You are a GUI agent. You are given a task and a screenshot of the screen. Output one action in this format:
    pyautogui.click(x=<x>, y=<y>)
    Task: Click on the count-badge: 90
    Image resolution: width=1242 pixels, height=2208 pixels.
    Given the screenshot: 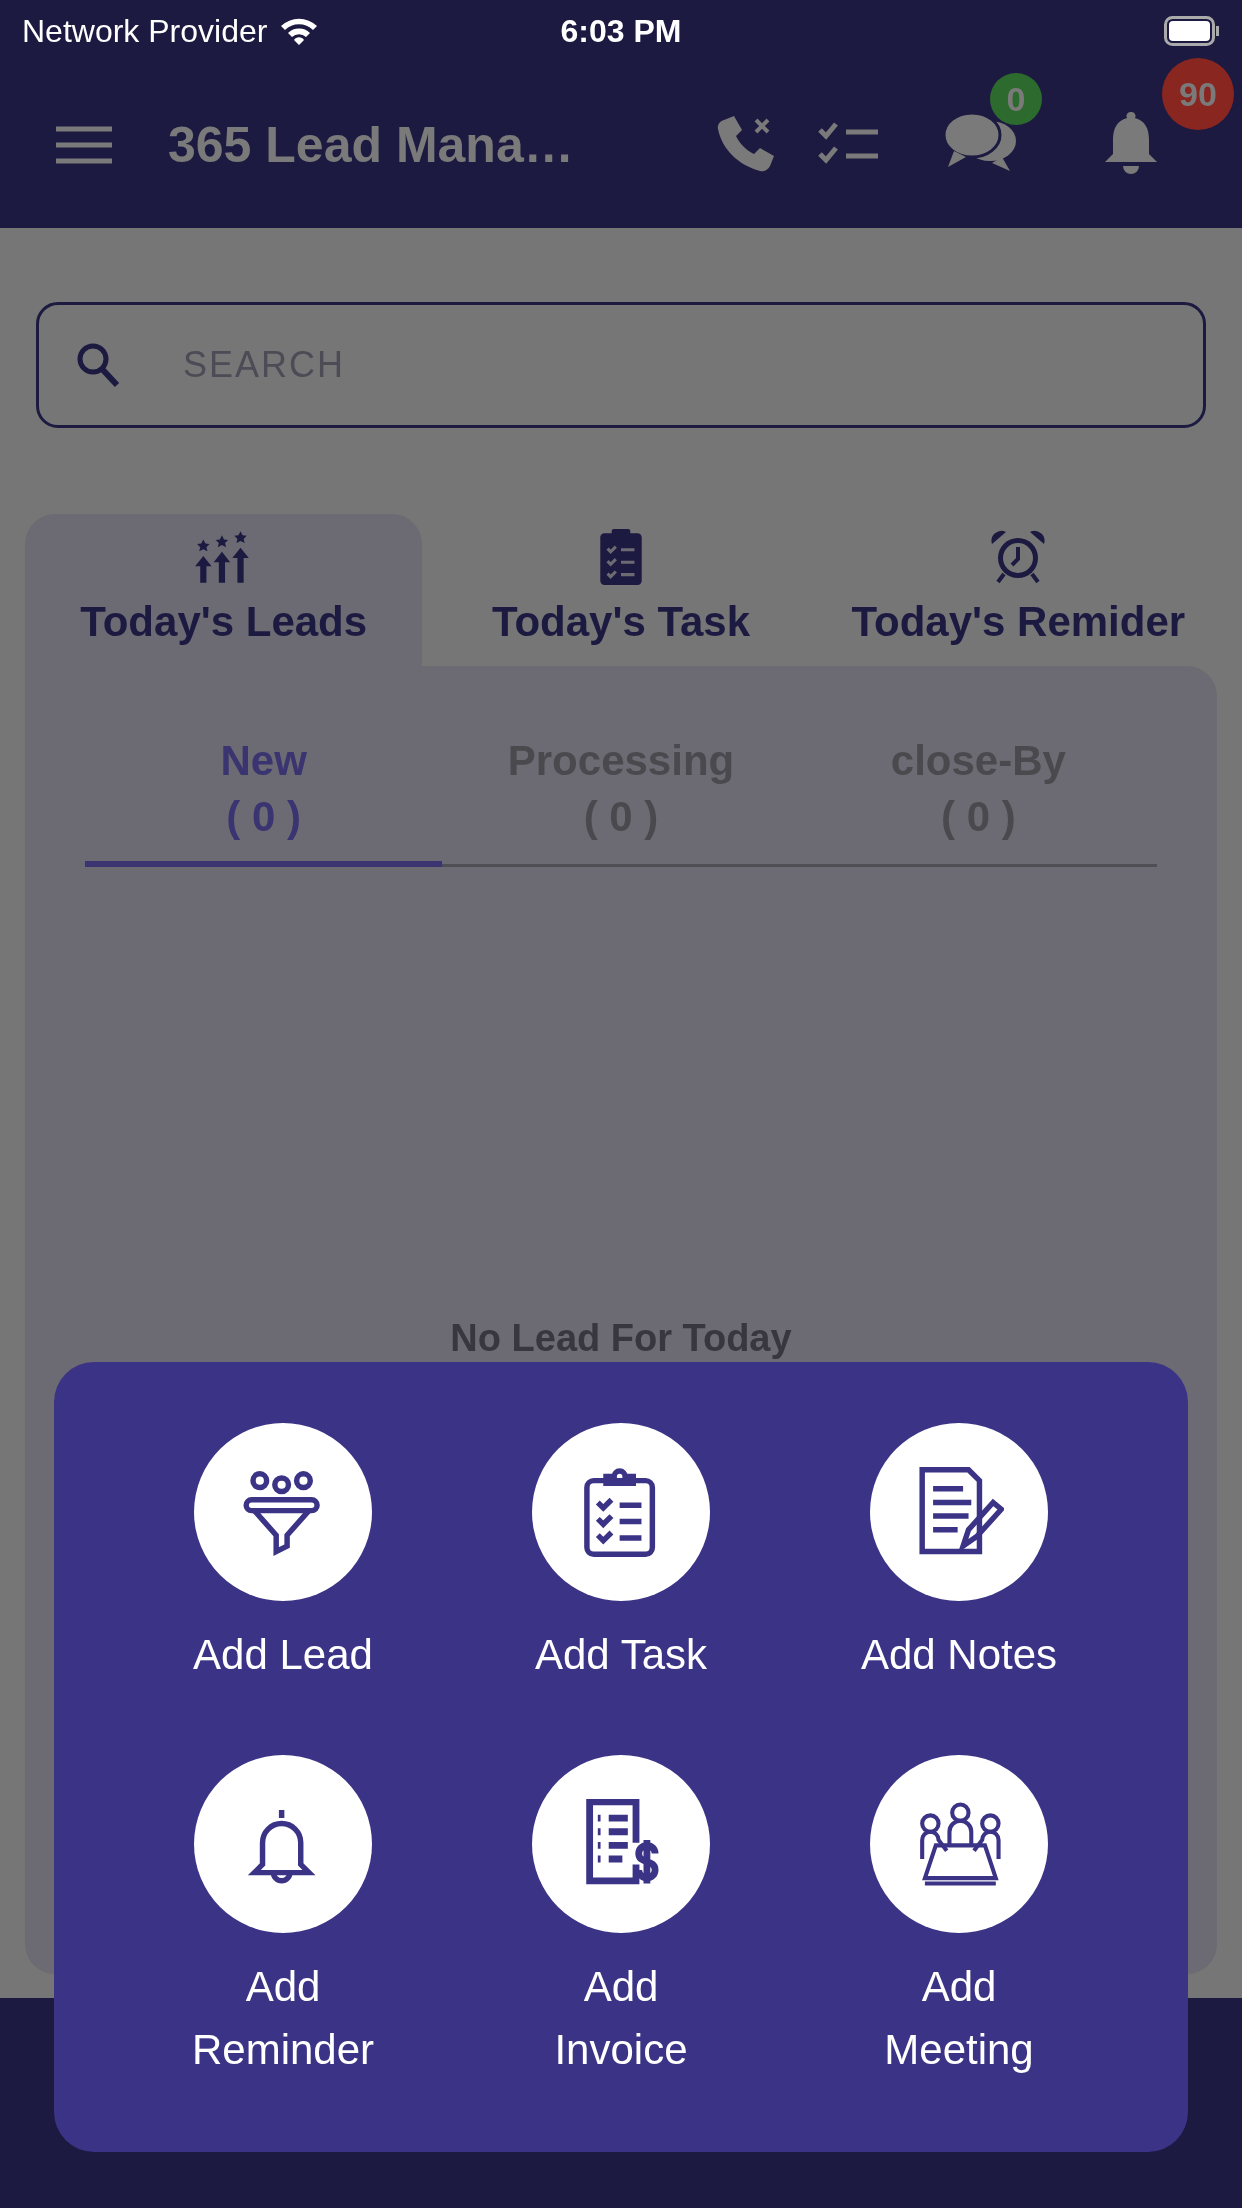 What is the action you would take?
    pyautogui.click(x=1198, y=94)
    